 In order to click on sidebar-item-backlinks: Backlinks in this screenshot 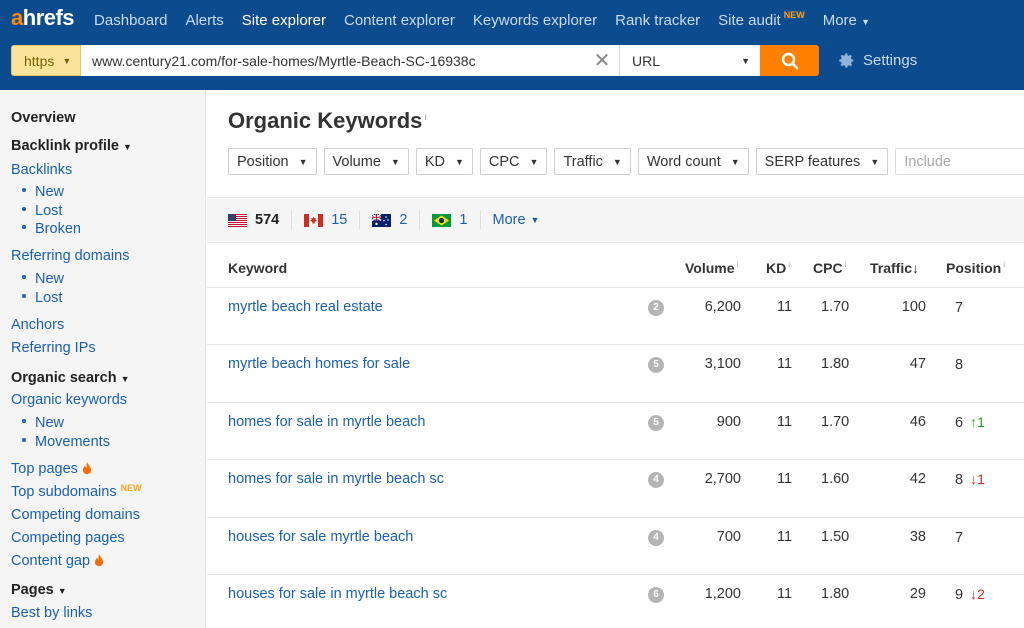, I will do `click(41, 170)`.